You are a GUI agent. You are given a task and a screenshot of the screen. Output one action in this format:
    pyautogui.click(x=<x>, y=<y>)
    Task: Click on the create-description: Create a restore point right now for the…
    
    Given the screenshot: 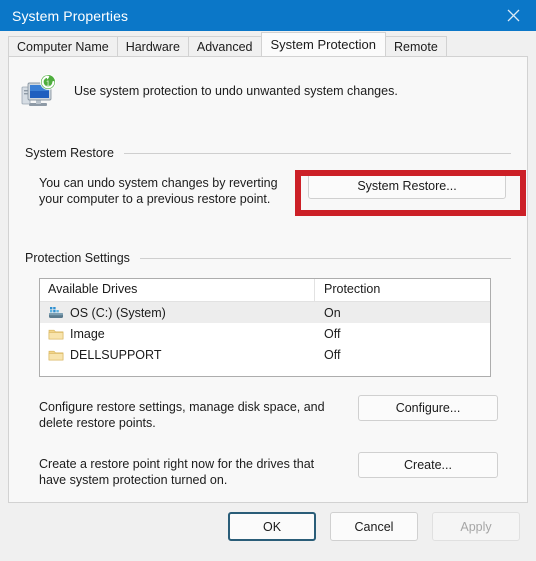 What is the action you would take?
    pyautogui.click(x=177, y=472)
    